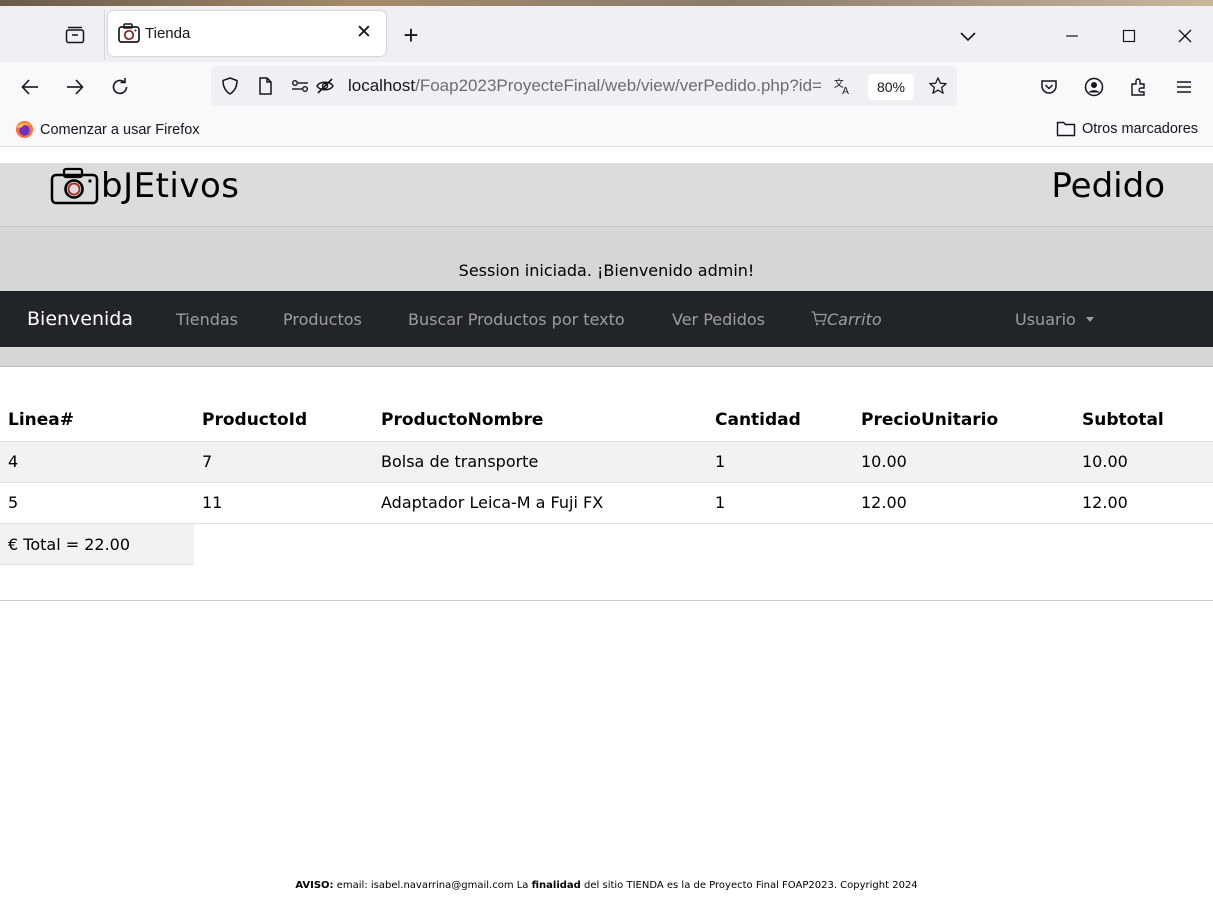 This screenshot has height=908, width=1213. I want to click on table-cell: Adaptador Leica-M a Fuji FX, so click(540, 503).